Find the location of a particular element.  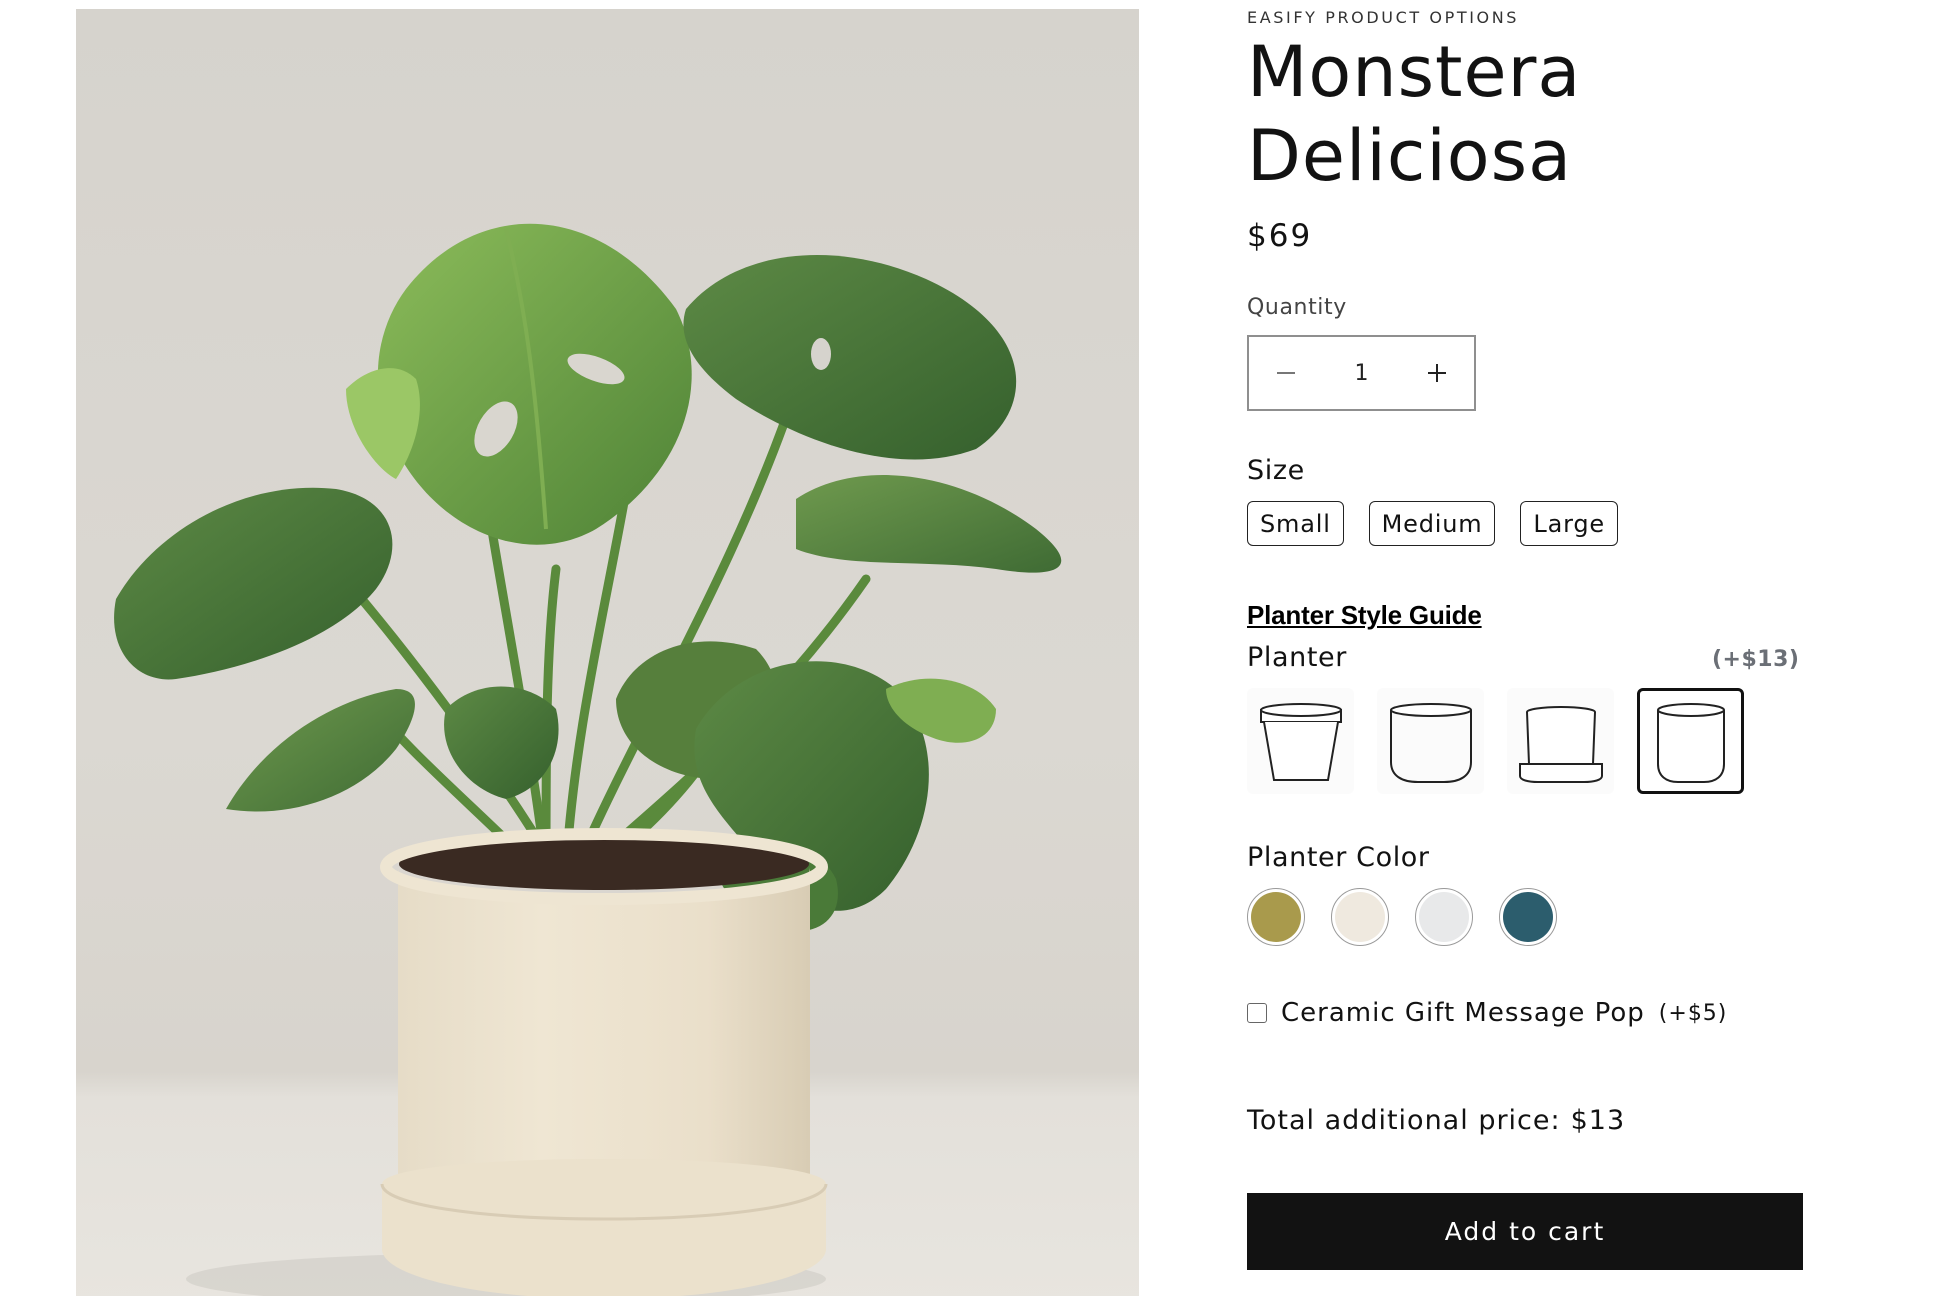

size-option-medium: Medium is located at coordinates (1432, 523).